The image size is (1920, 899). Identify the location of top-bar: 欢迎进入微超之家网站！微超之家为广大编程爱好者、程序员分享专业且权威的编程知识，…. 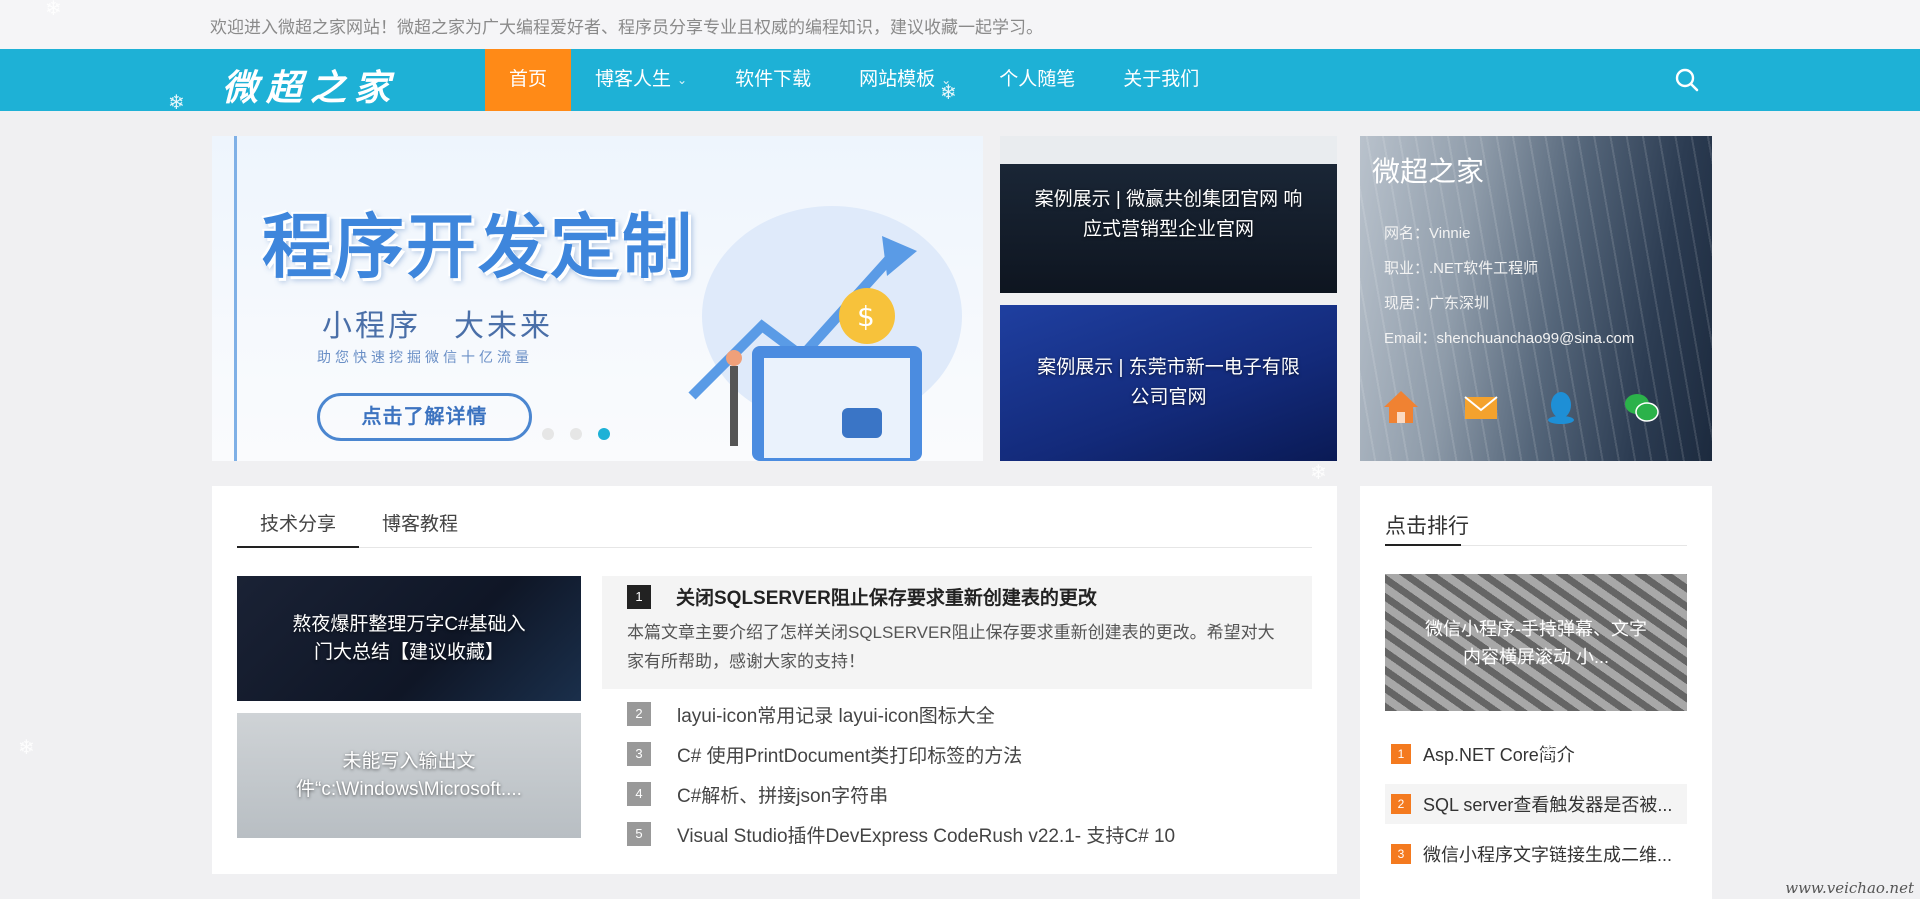
(960, 24).